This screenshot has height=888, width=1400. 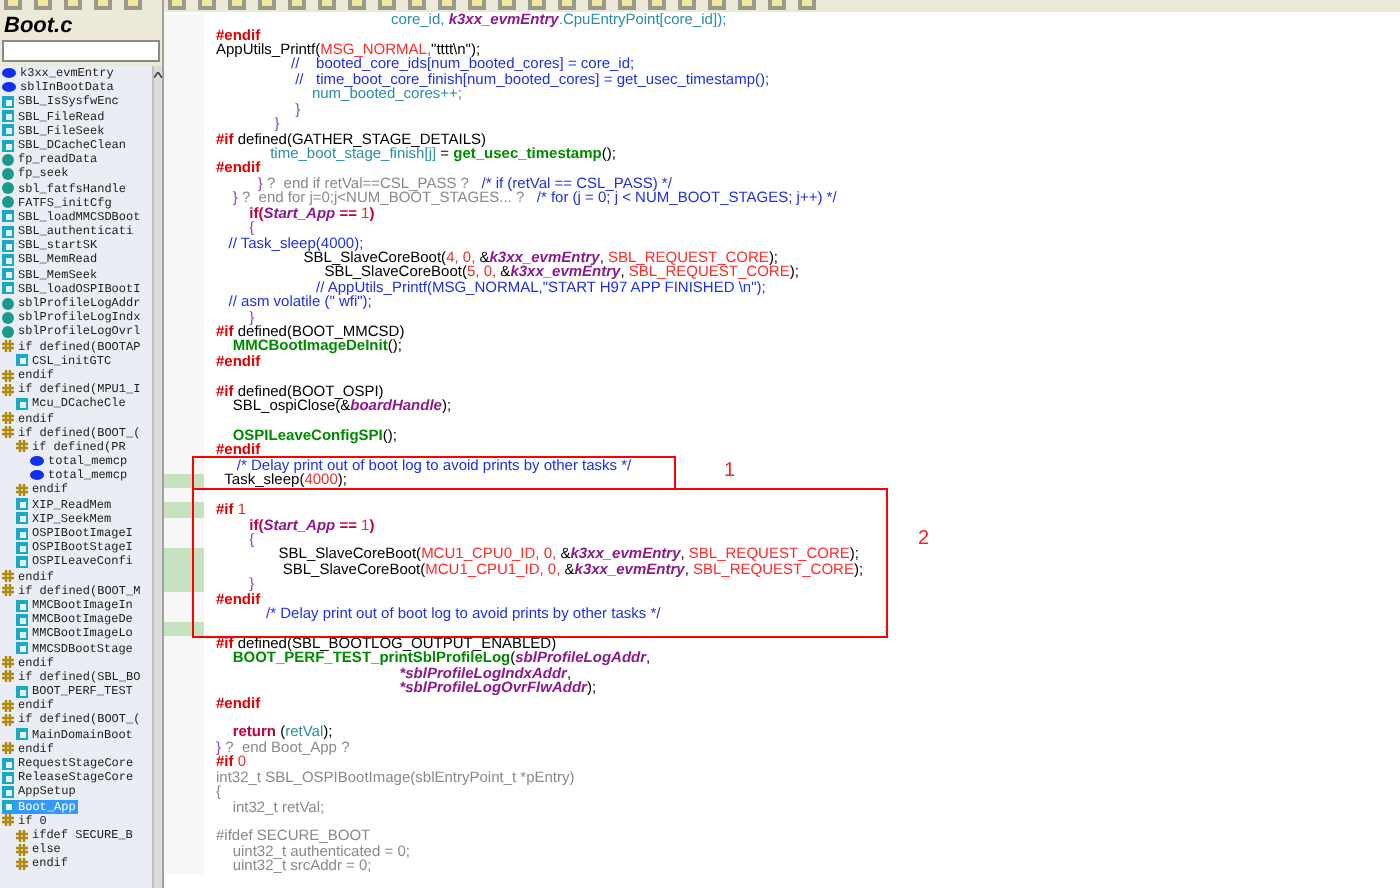 What do you see at coordinates (81, 51) in the screenshot?
I see `search-field` at bounding box center [81, 51].